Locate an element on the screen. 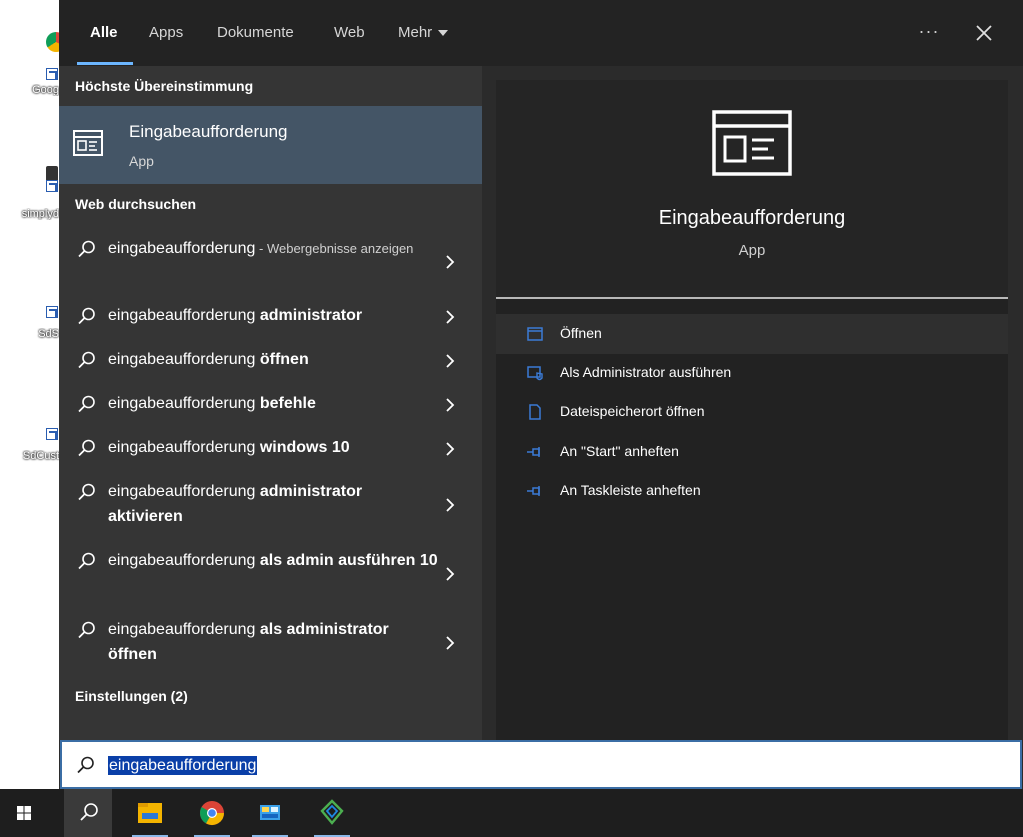 Image resolution: width=1023 pixels, height=837 pixels. taskbar is located at coordinates (511, 813).